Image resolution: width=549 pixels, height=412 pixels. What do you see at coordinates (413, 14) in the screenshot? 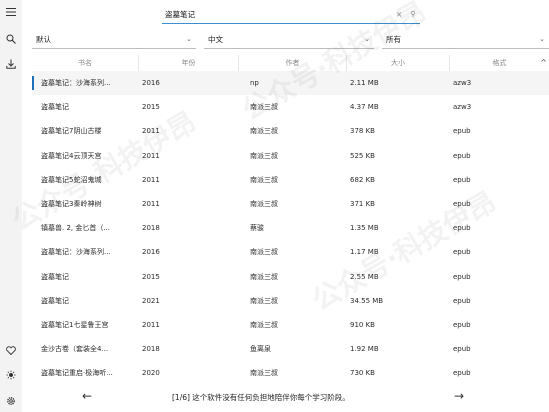
I see `search-submit-icon: ⚲` at bounding box center [413, 14].